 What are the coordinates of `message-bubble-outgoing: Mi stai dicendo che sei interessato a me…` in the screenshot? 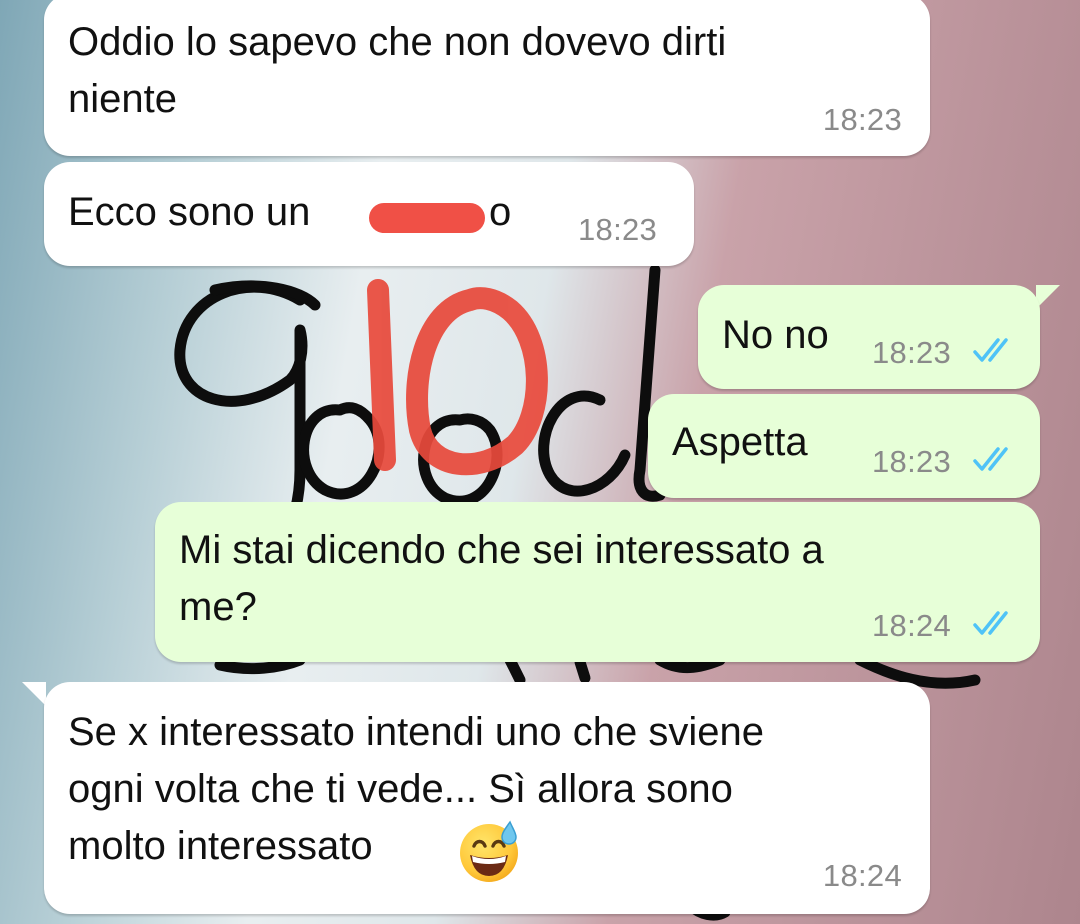 It's located at (597, 582).